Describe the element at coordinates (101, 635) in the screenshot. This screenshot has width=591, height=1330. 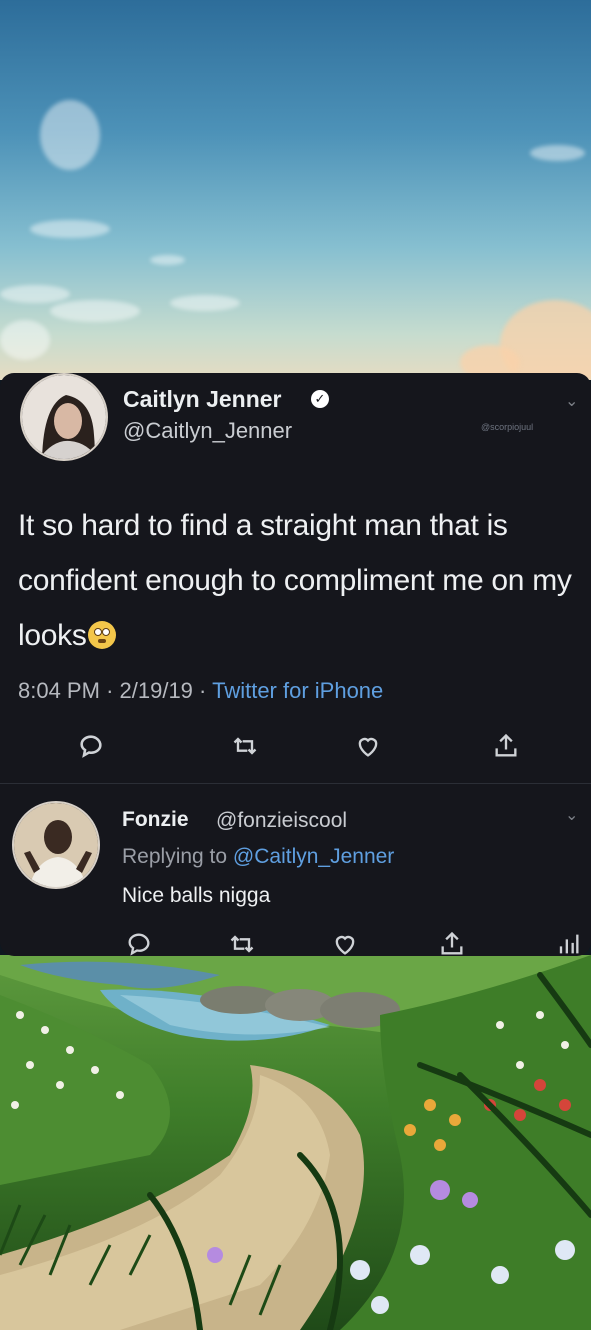
I see `flushed-face-emoji-icon` at that location.